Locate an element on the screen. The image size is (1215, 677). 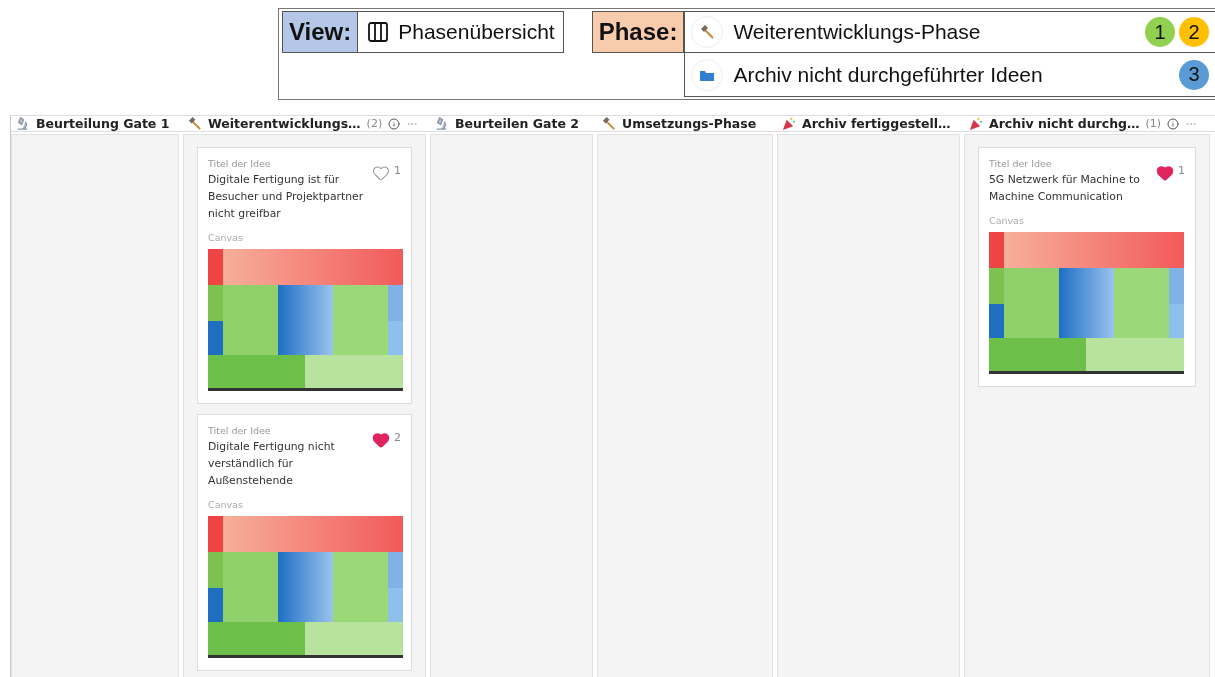
card-count: (1) is located at coordinates (1153, 123).